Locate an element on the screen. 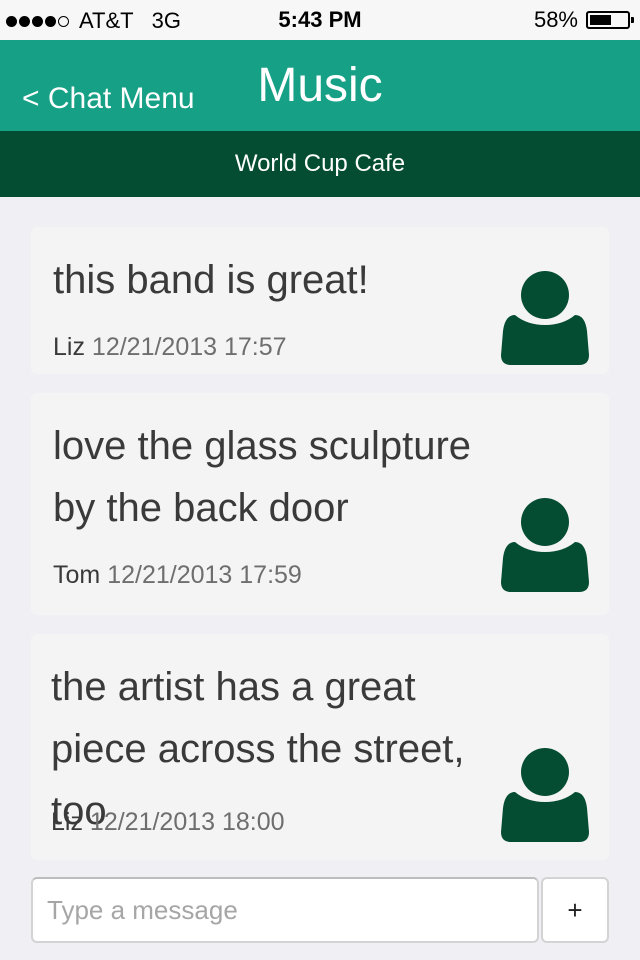 The height and width of the screenshot is (960, 640). status-bar: AT&T 3G 5:43 PM 58% is located at coordinates (320, 20).